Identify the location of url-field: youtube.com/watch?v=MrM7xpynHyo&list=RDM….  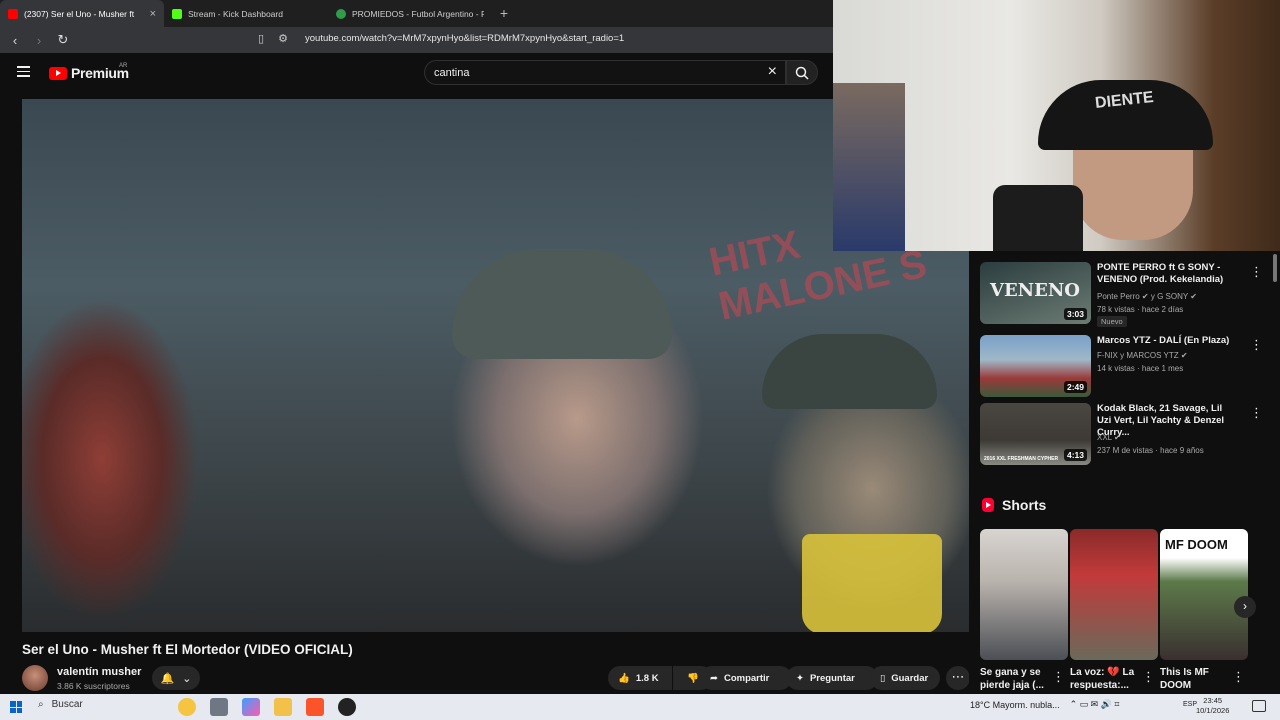
(464, 38).